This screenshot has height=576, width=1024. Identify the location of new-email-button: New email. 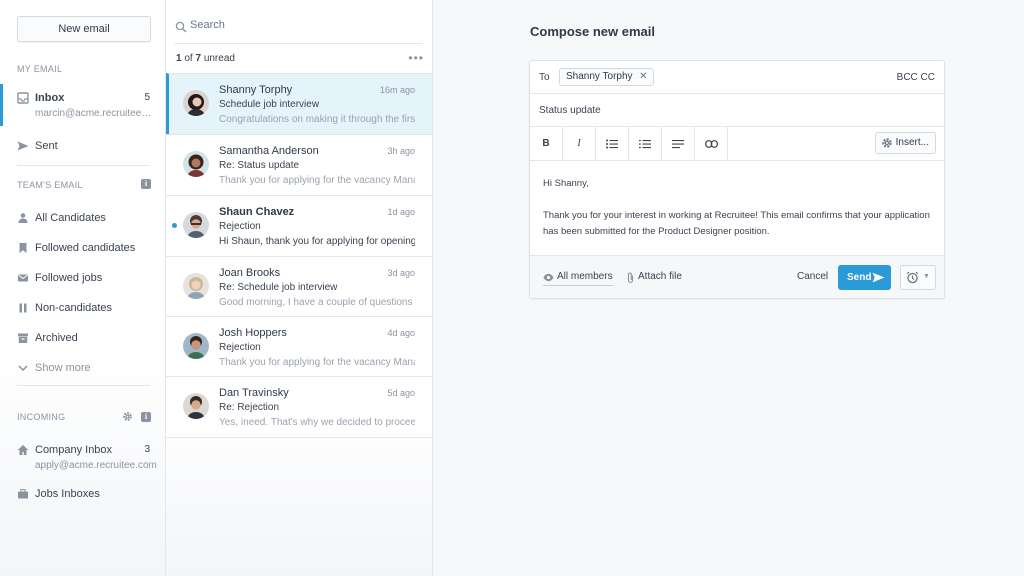
(84, 29).